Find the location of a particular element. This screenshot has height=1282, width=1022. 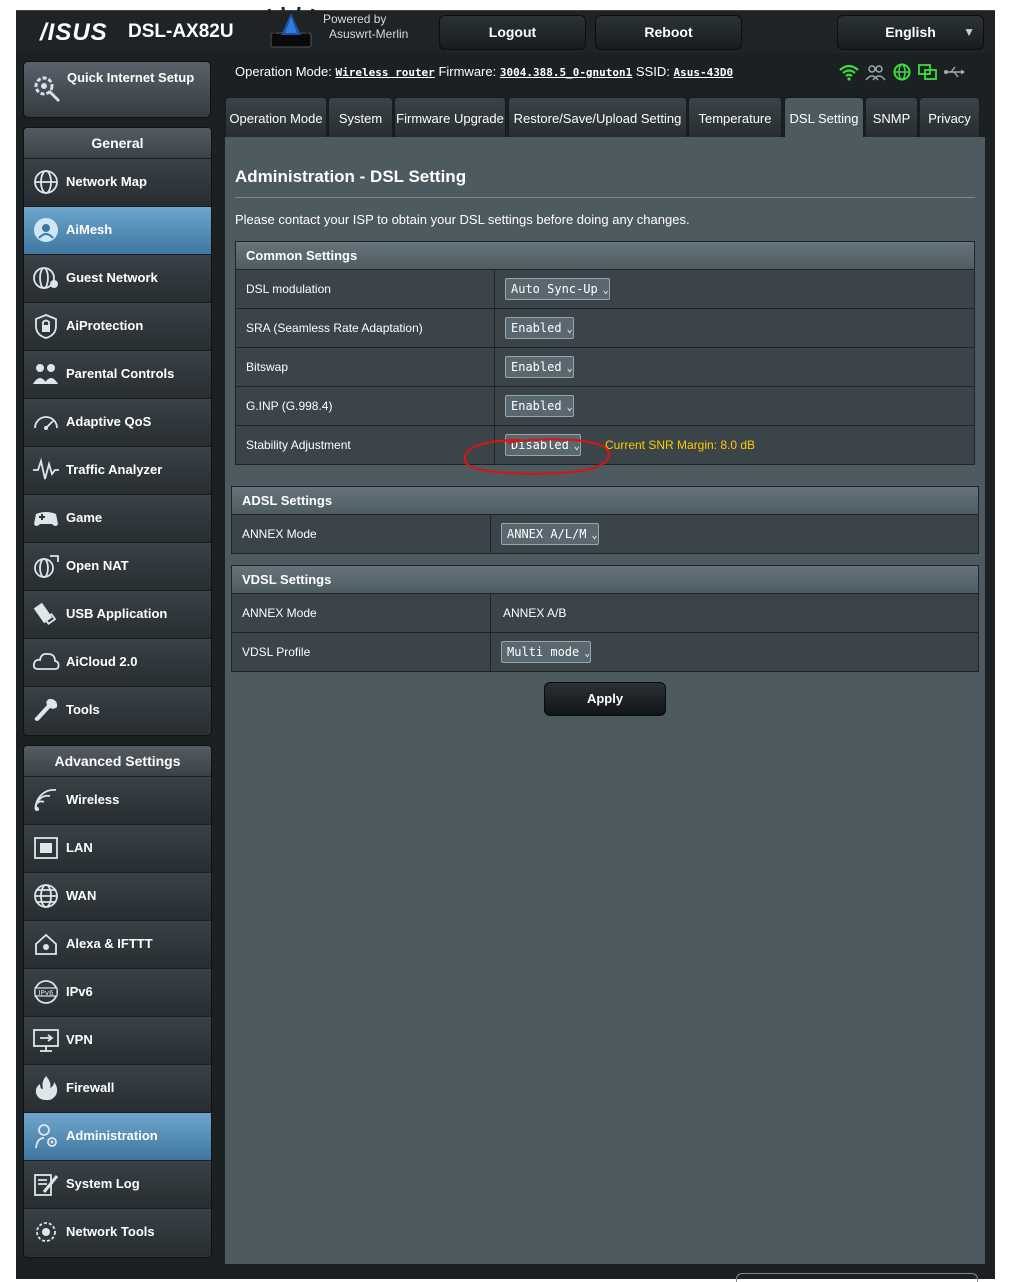

lock-shield-icon is located at coordinates (46, 326).